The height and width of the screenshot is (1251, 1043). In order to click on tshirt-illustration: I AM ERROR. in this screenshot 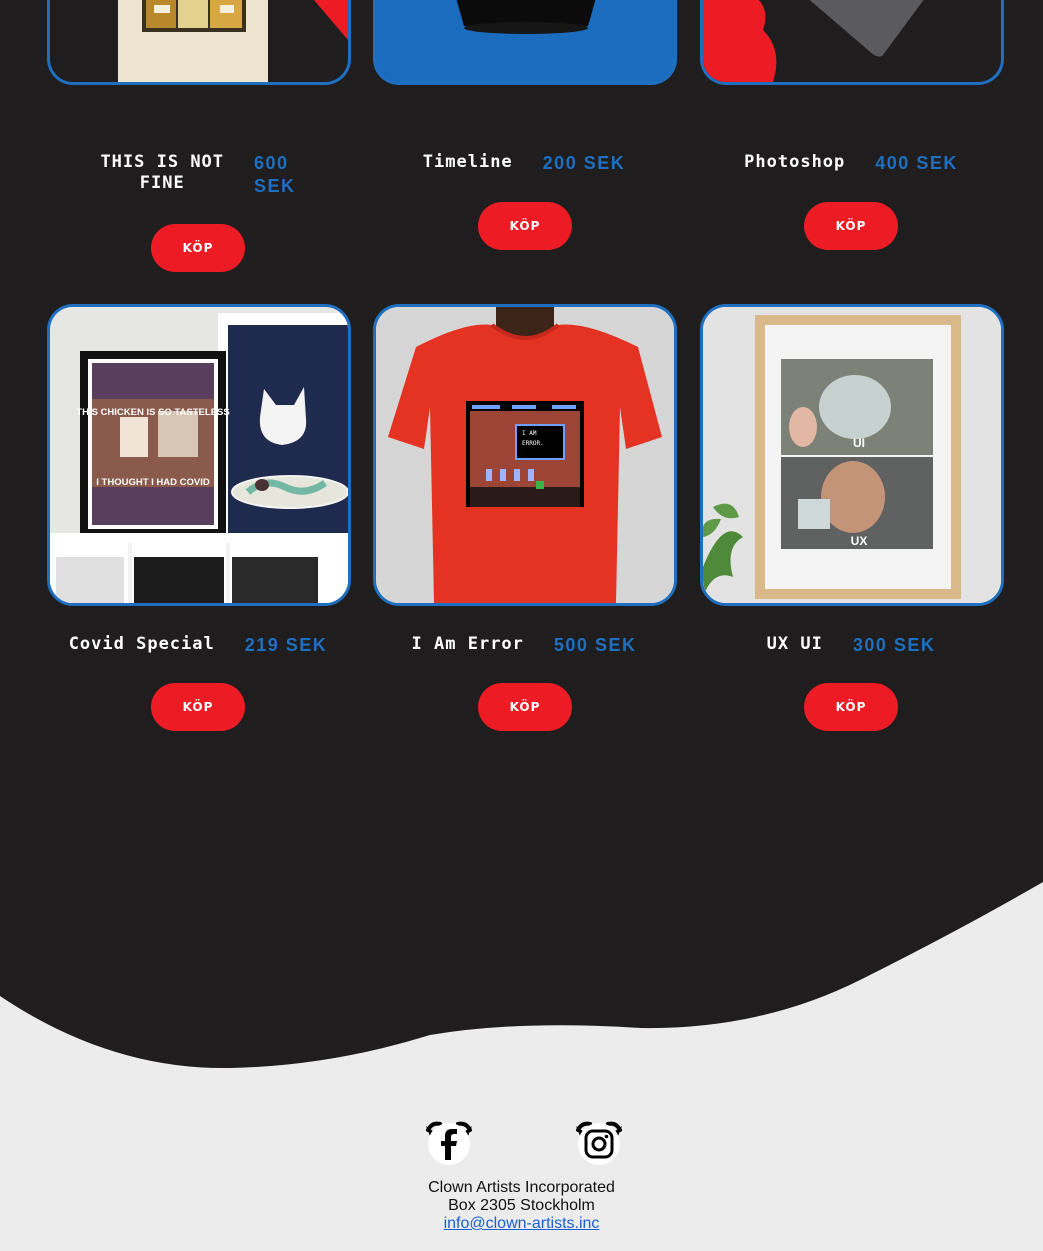, I will do `click(525, 455)`.